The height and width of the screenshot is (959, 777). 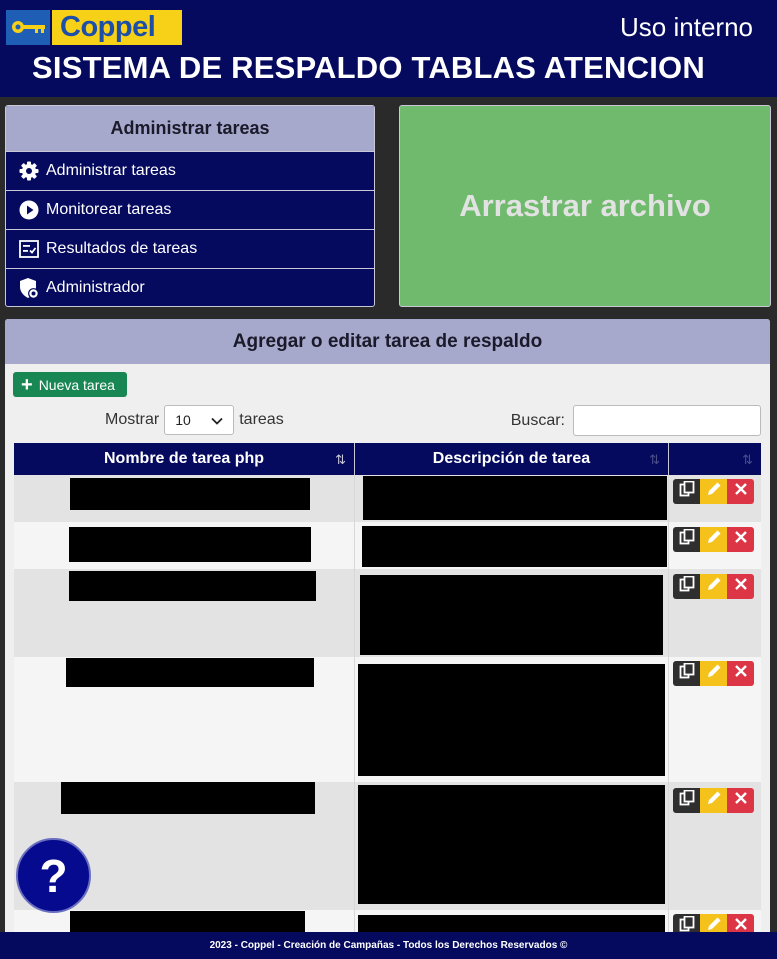 What do you see at coordinates (368, 67) in the screenshot?
I see `page-title: SISTEMA DE RESPALDO TABLAS ATENCION` at bounding box center [368, 67].